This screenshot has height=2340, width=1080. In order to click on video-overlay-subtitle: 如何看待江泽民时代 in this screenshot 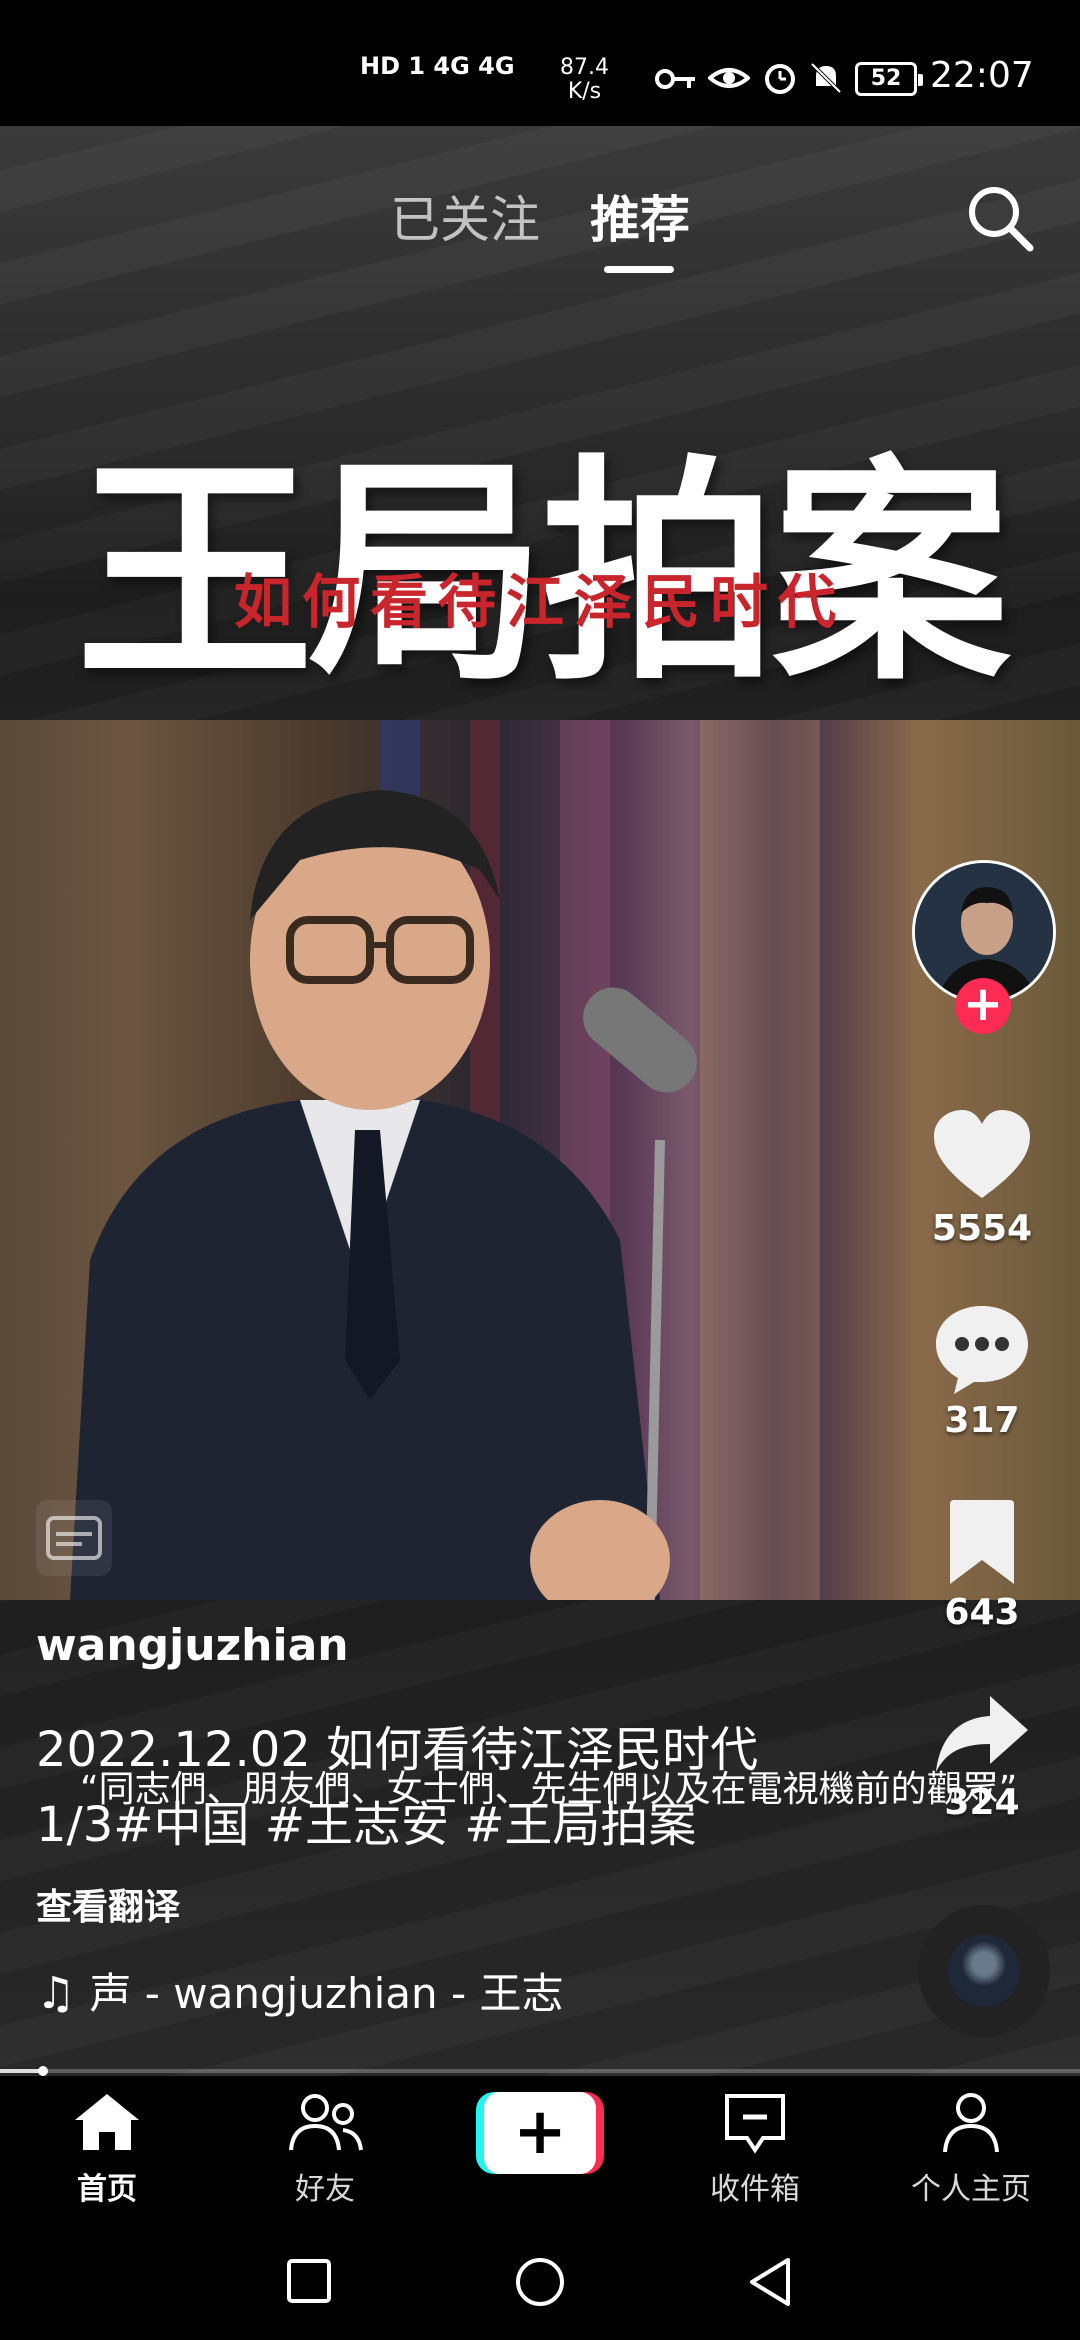, I will do `click(539, 602)`.